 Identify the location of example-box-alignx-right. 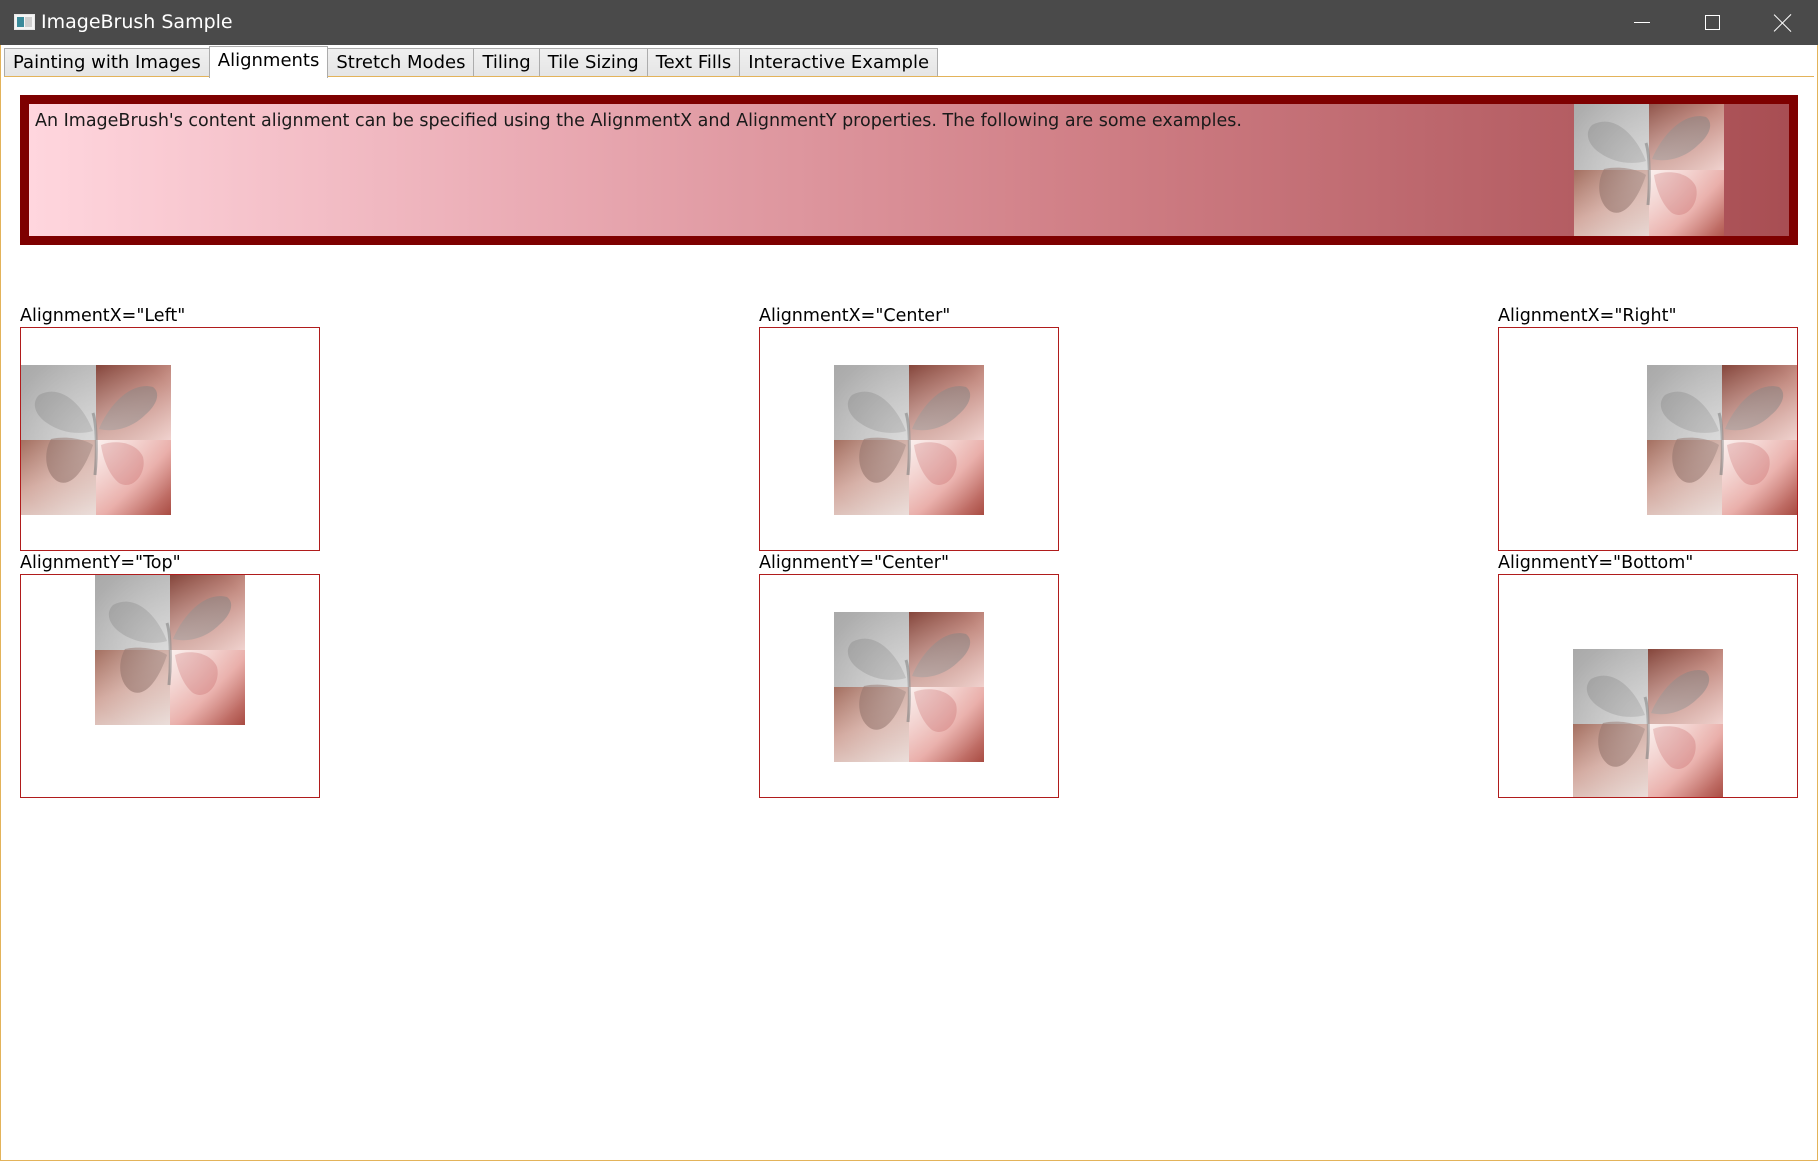
(1648, 439).